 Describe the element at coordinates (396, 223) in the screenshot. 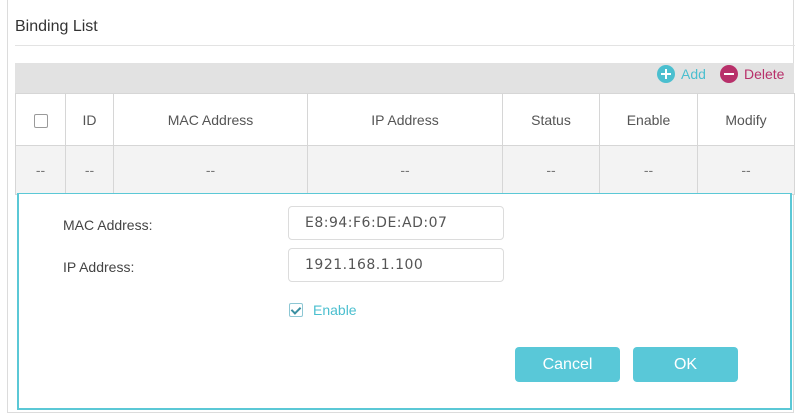

I see `mac-address-field: E8:94:F6:DE:AD:07` at that location.